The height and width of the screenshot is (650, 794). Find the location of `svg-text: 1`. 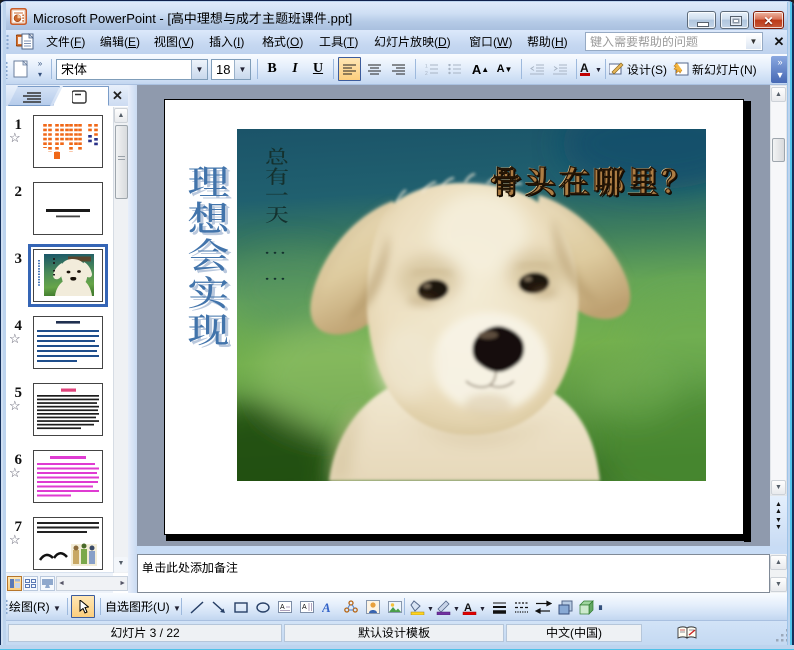

svg-text: 1 is located at coordinates (426, 67).